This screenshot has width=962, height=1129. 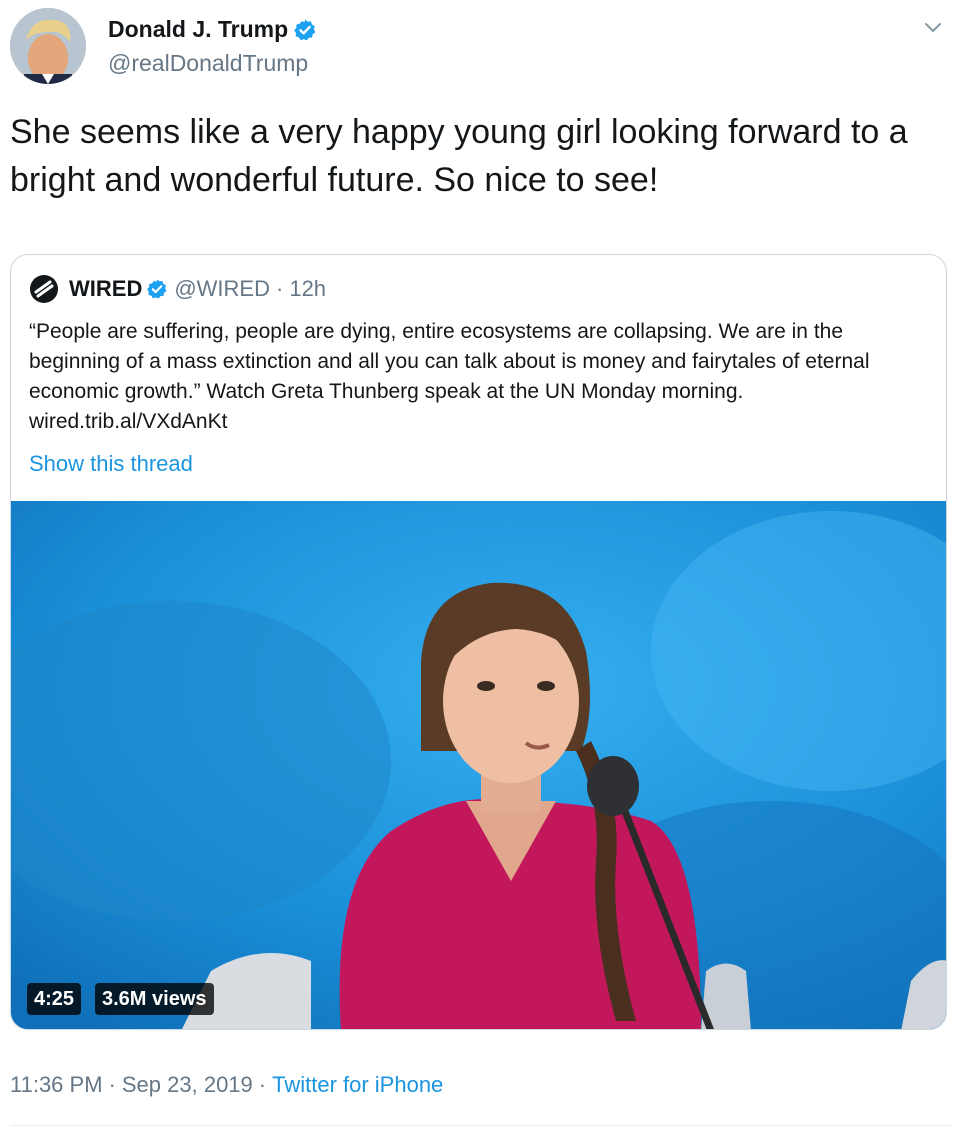 What do you see at coordinates (105, 289) in the screenshot?
I see `quoted-display-name: WIRED` at bounding box center [105, 289].